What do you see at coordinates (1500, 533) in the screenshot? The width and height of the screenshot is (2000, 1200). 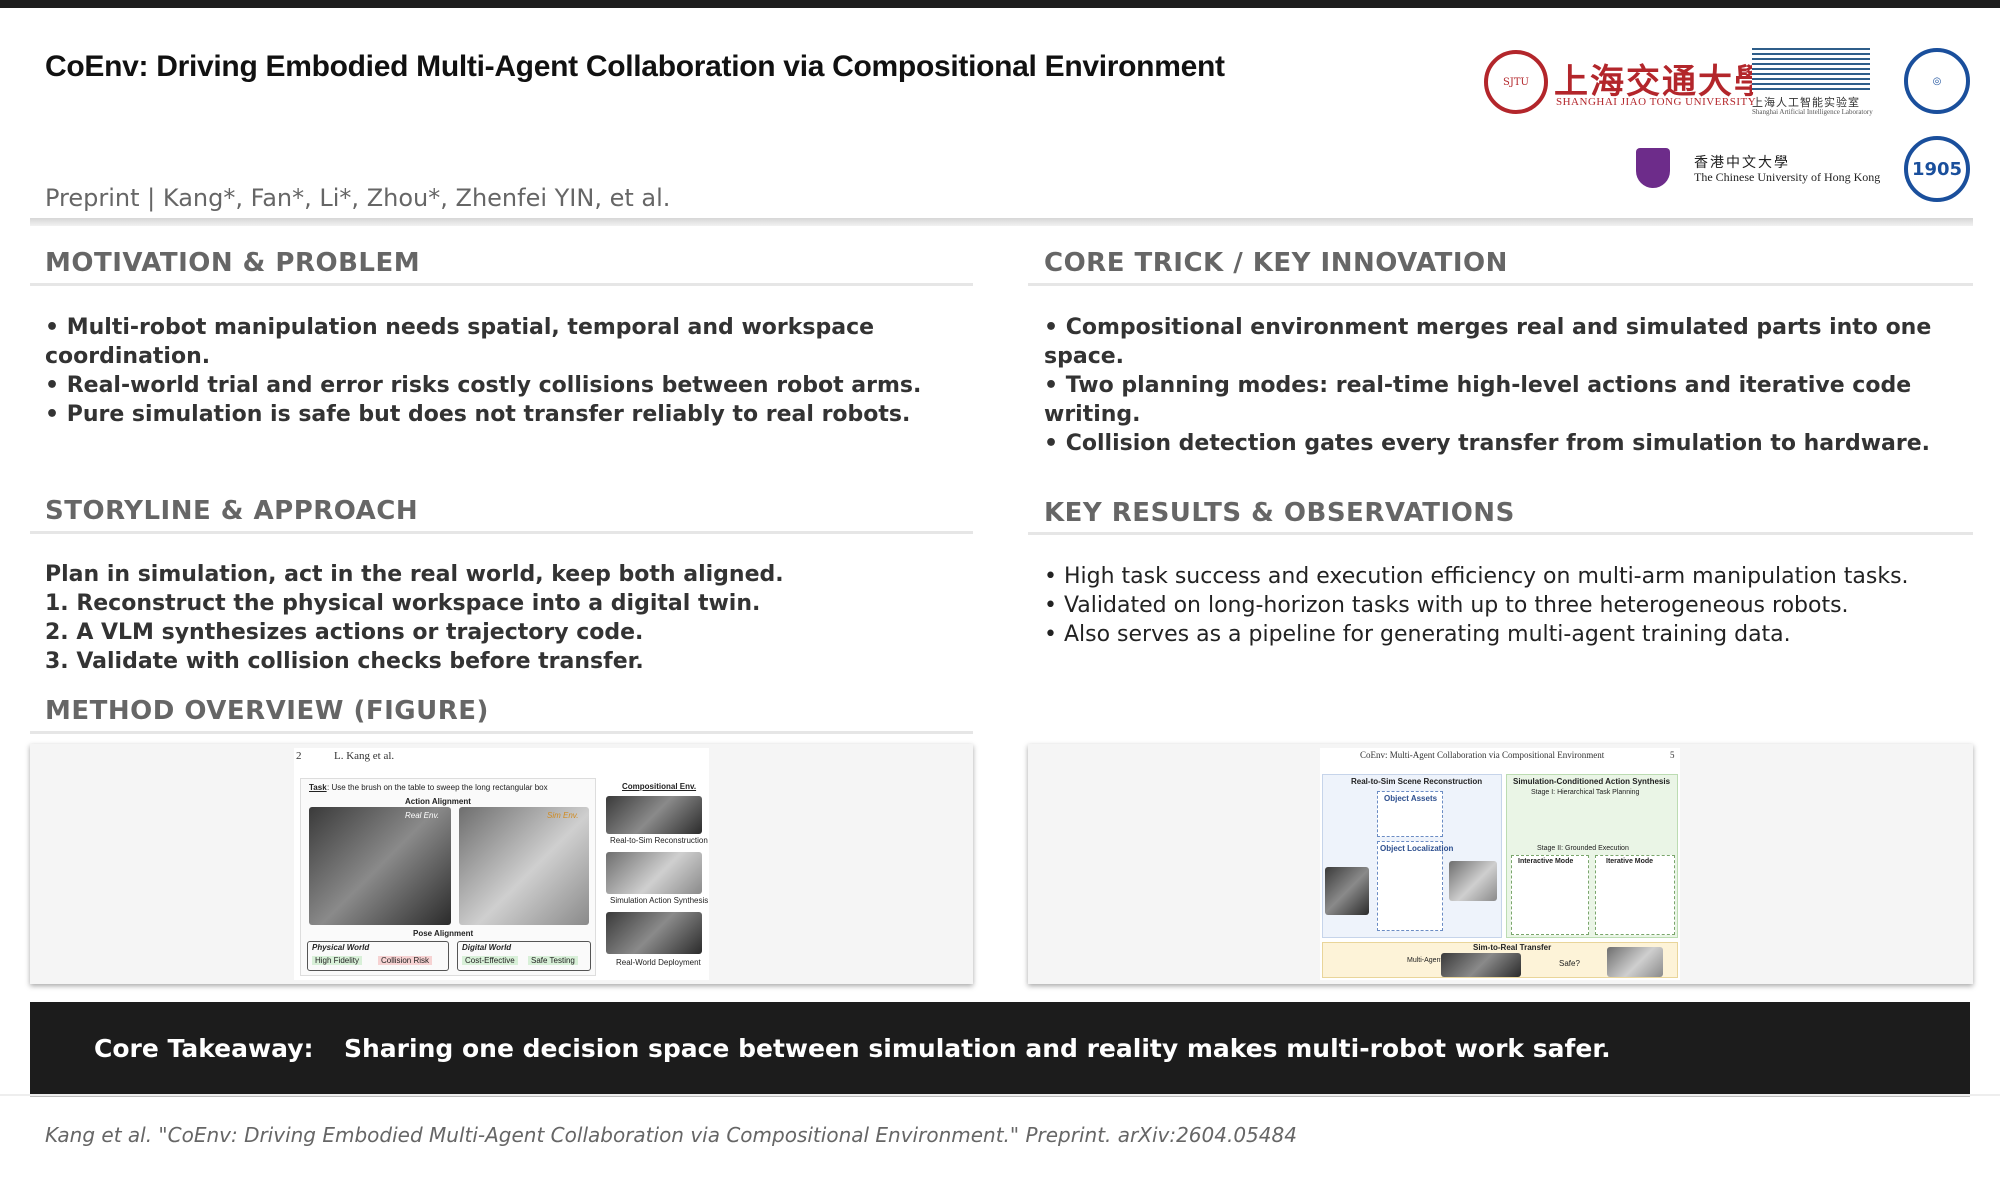 I see `results-rule` at bounding box center [1500, 533].